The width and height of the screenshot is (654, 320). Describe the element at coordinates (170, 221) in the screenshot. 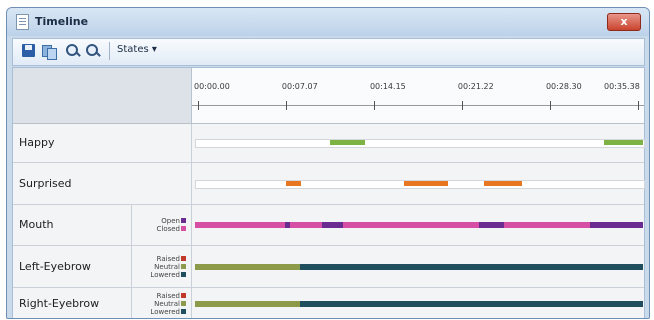

I see `state-legend-label: Open` at that location.